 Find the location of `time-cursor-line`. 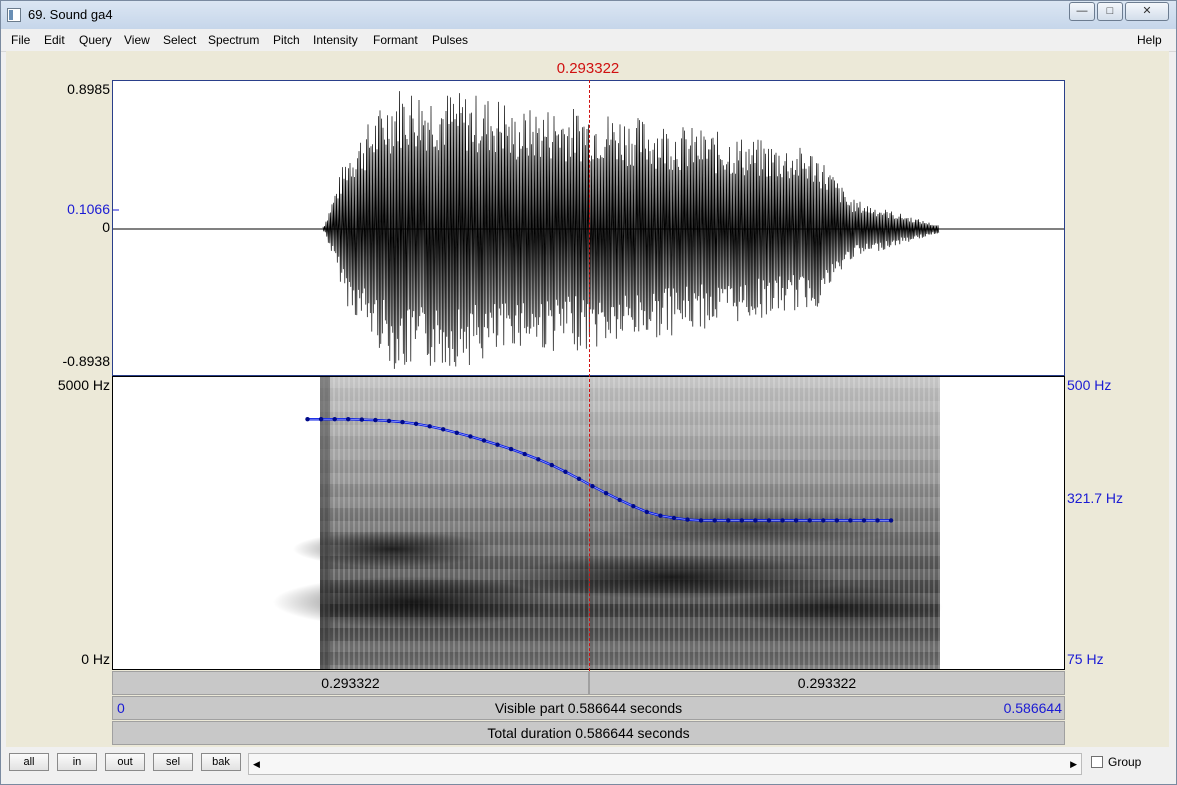

time-cursor-line is located at coordinates (589, 375).